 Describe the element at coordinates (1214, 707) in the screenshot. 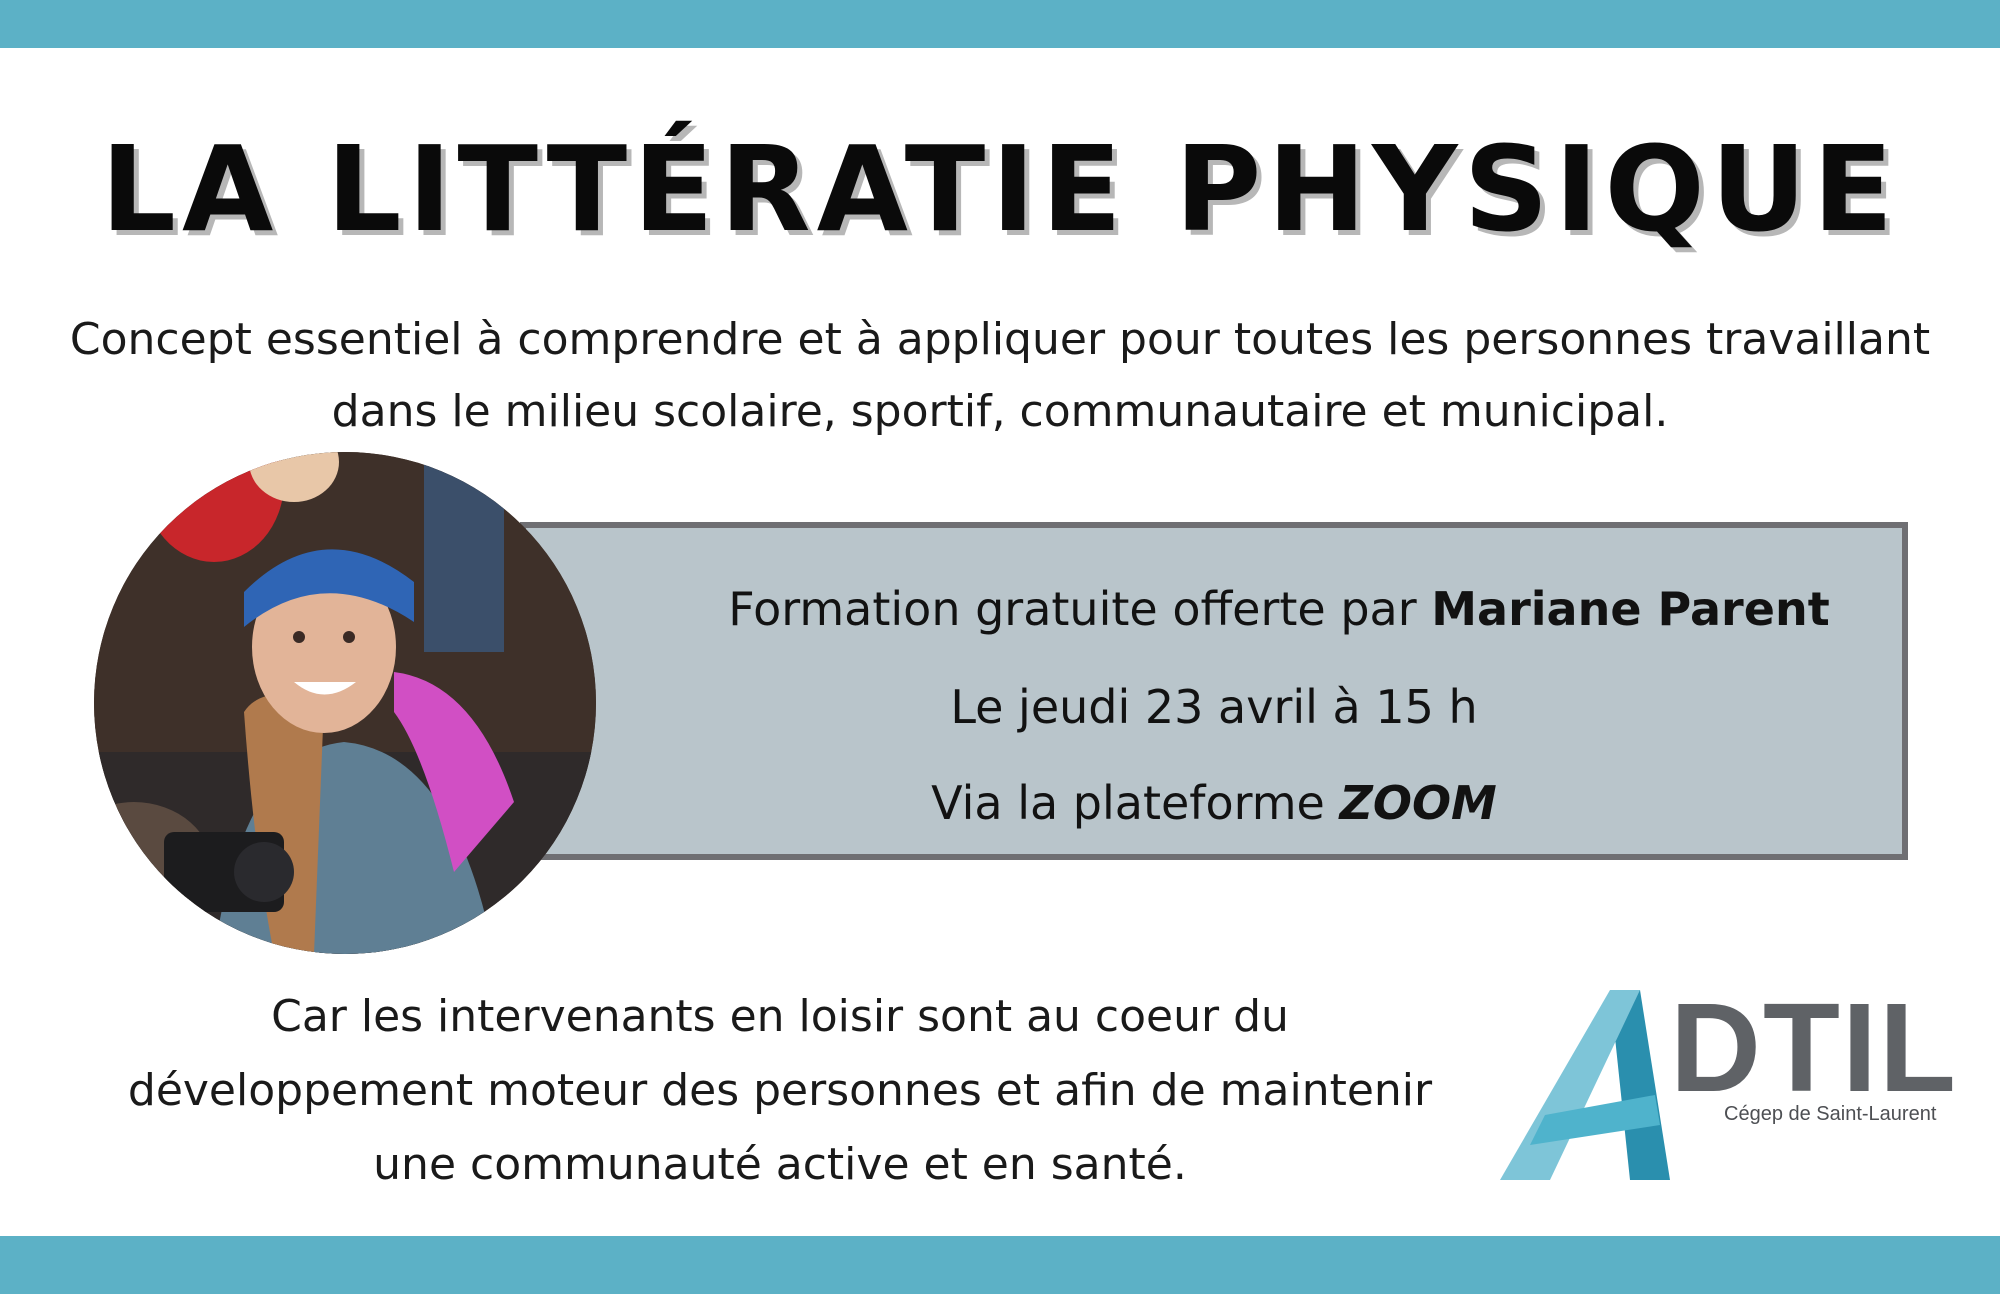

I see `event-date: Le jeudi 23 avril à 15 h` at that location.